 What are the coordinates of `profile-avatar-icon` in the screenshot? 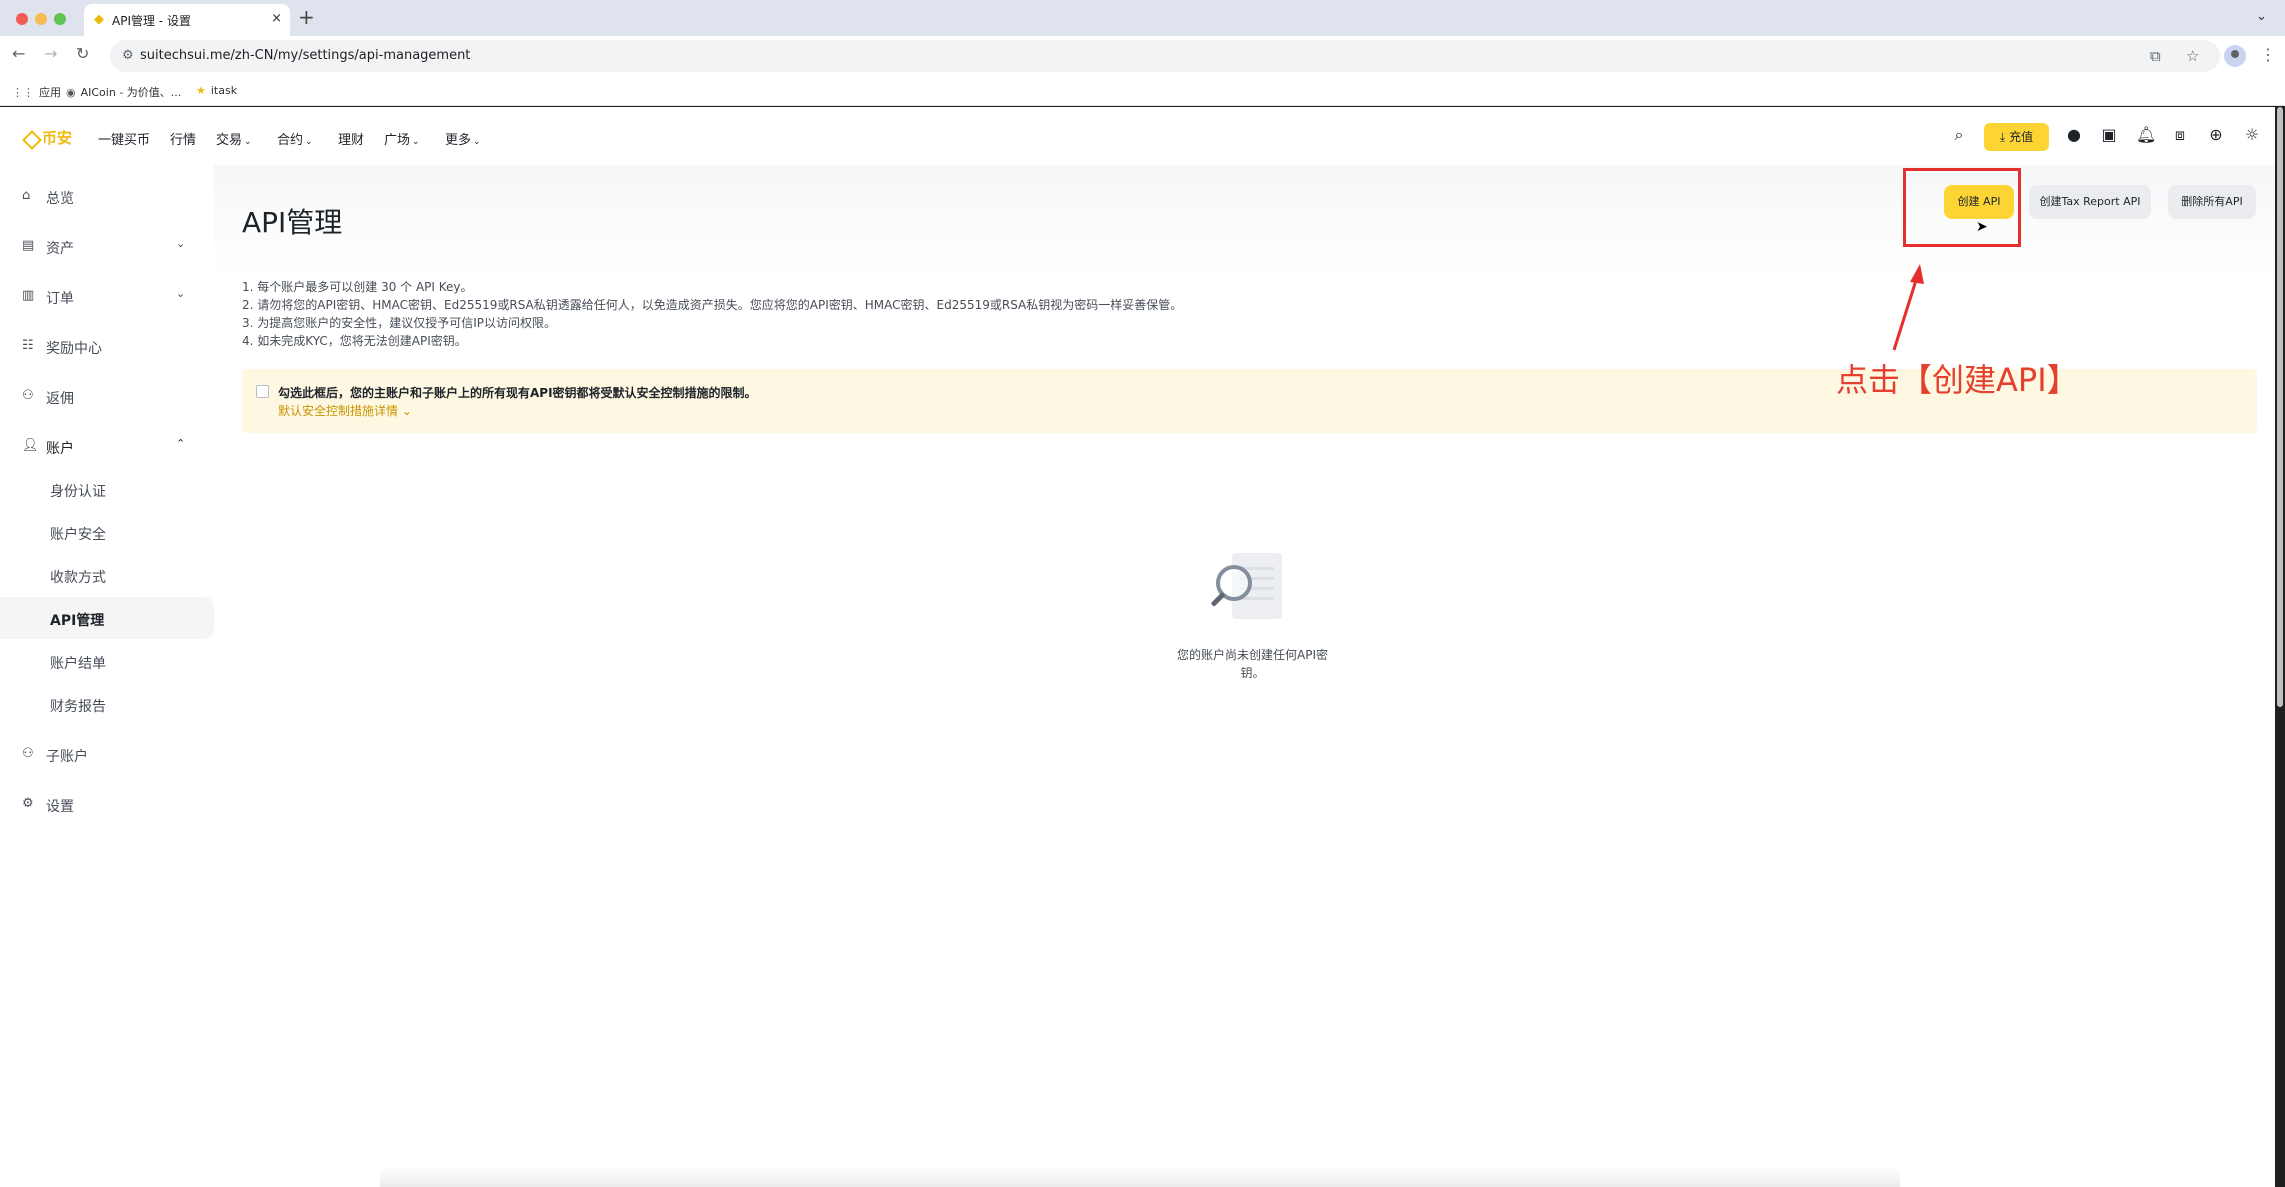 It's located at (2235, 56).